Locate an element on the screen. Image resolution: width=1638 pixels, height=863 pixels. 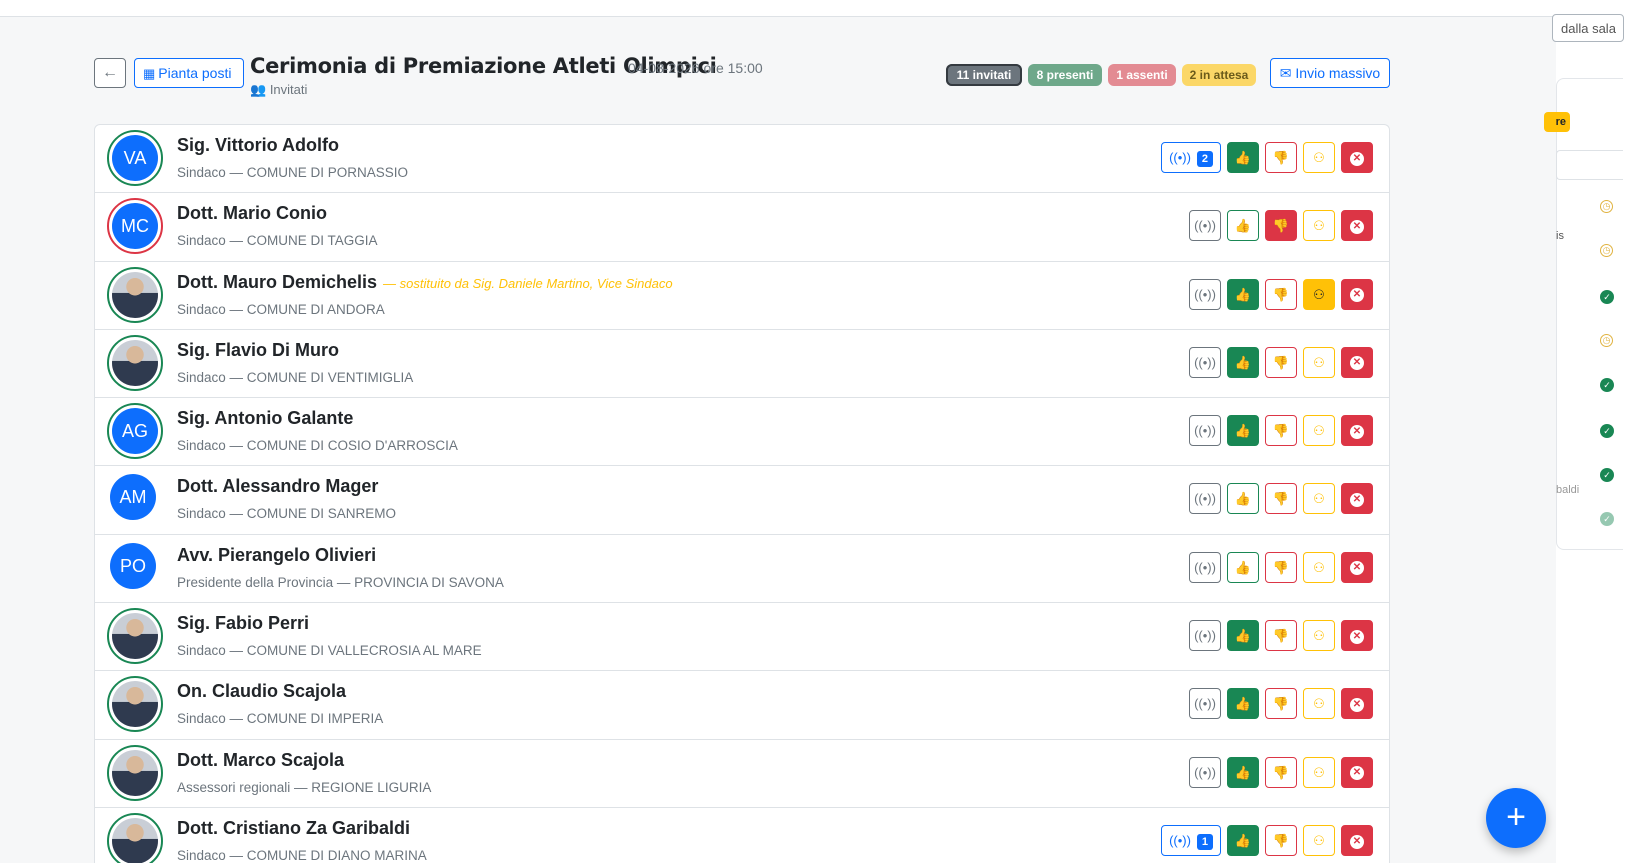
avatar-initials: PO is located at coordinates (133, 565).